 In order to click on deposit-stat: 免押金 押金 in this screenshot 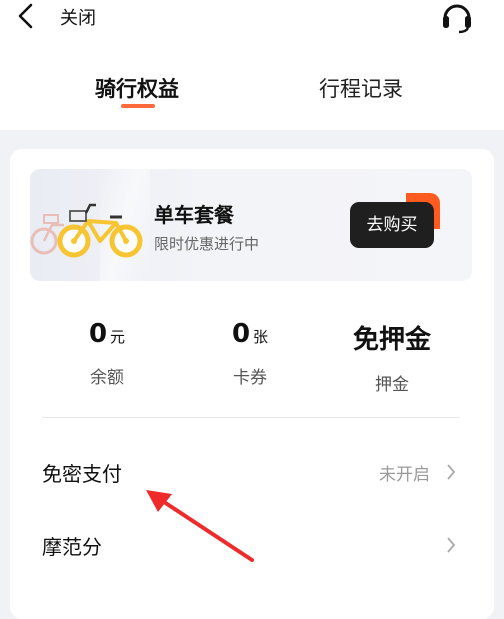, I will do `click(392, 357)`.